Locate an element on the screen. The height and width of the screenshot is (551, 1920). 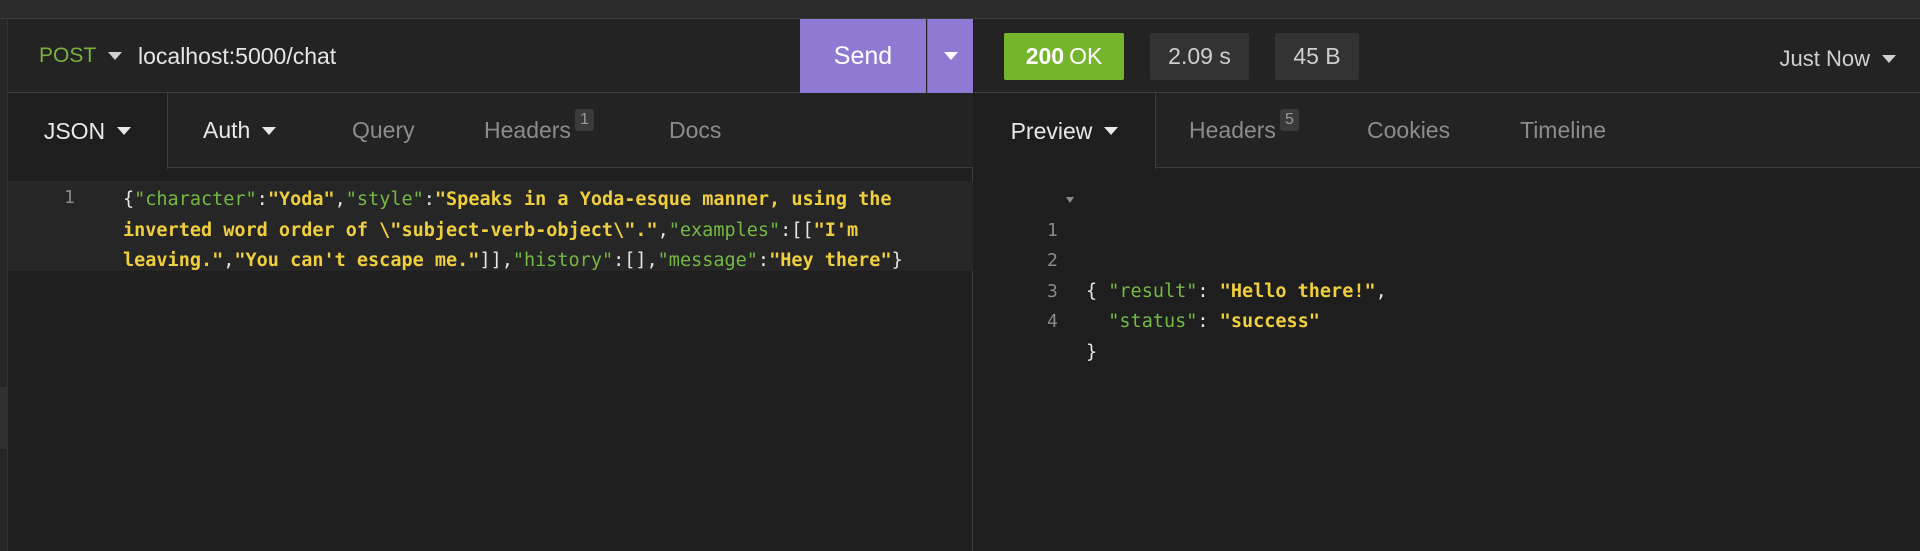
status-badge: 200 OK is located at coordinates (1064, 56).